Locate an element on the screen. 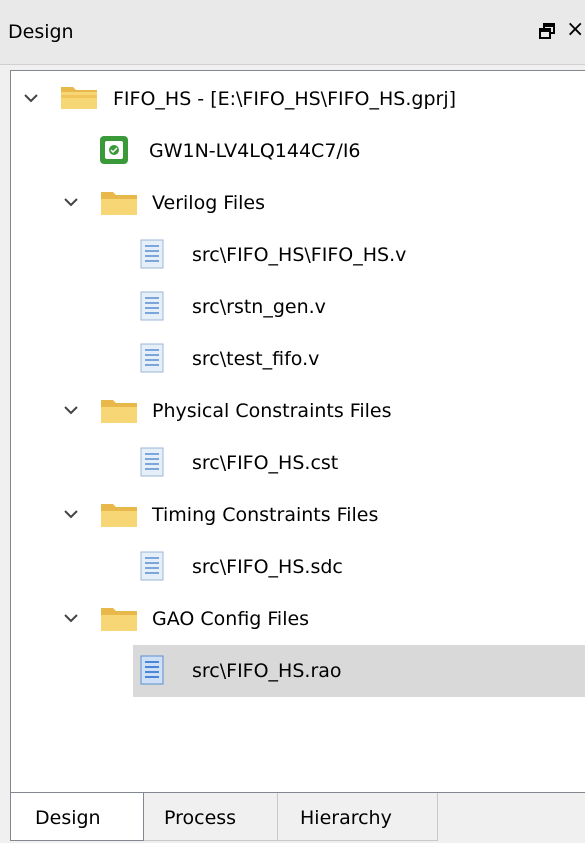 The height and width of the screenshot is (843, 585). tree-item-gao-config-files: GAO Config Files is located at coordinates (298, 619).